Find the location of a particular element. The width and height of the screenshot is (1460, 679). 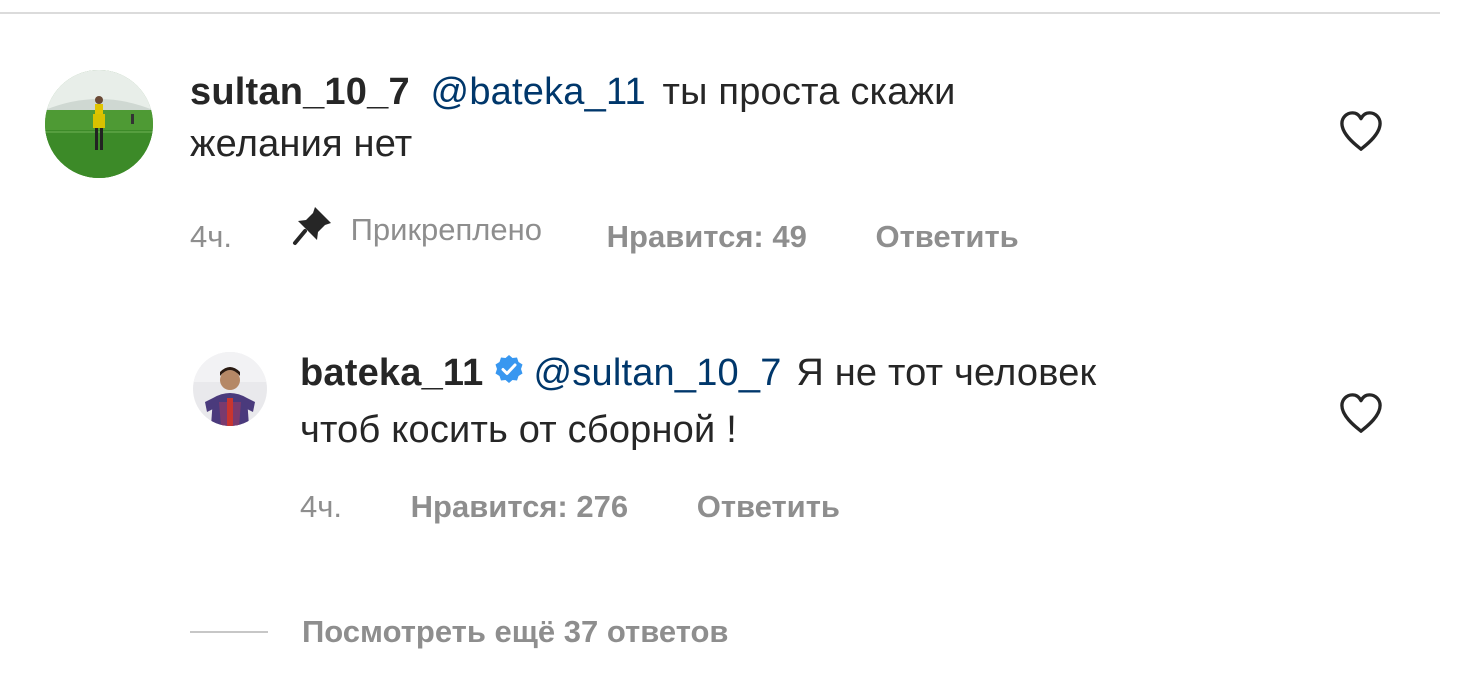

view-more-replies-label: Посмотреть ещё 37 ответов is located at coordinates (515, 631).